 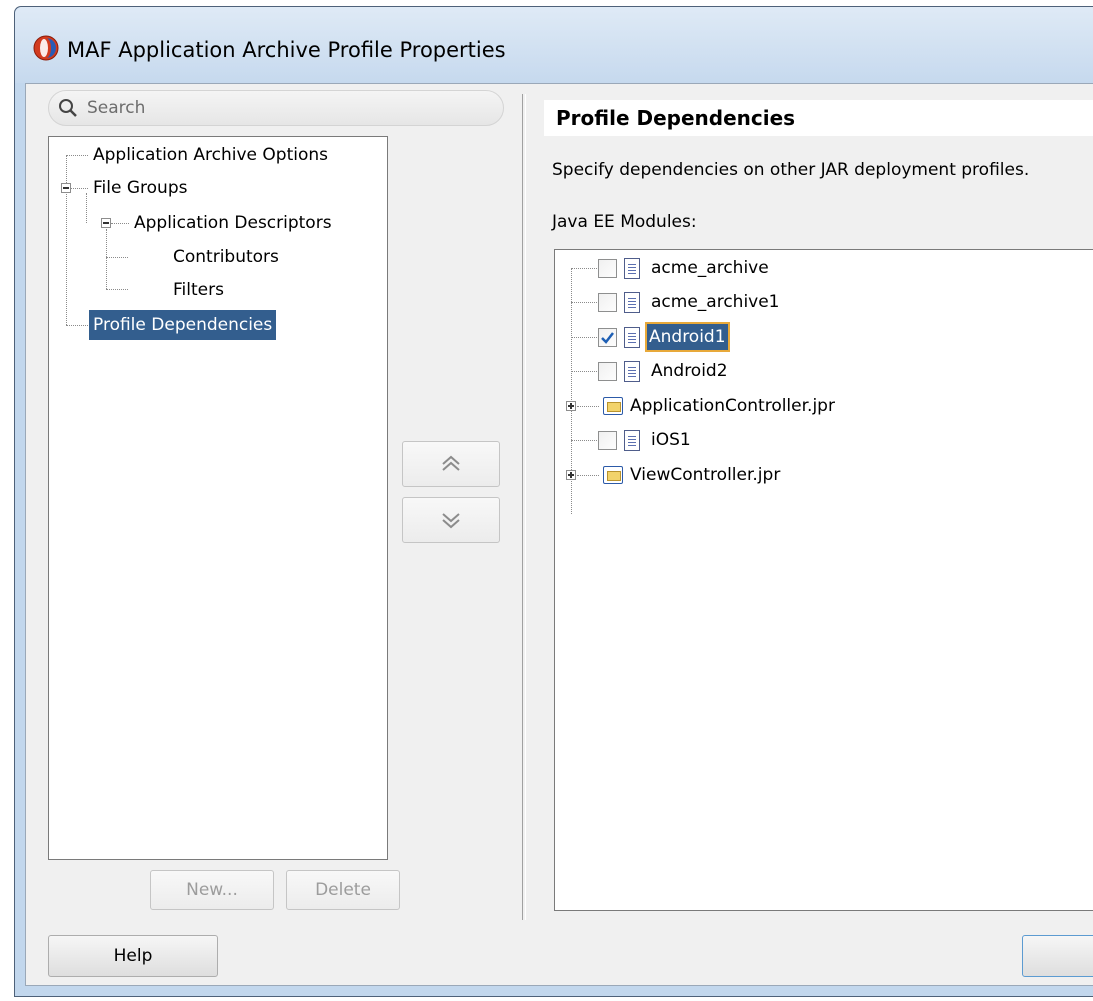 I want to click on move-down-button, so click(x=451, y=520).